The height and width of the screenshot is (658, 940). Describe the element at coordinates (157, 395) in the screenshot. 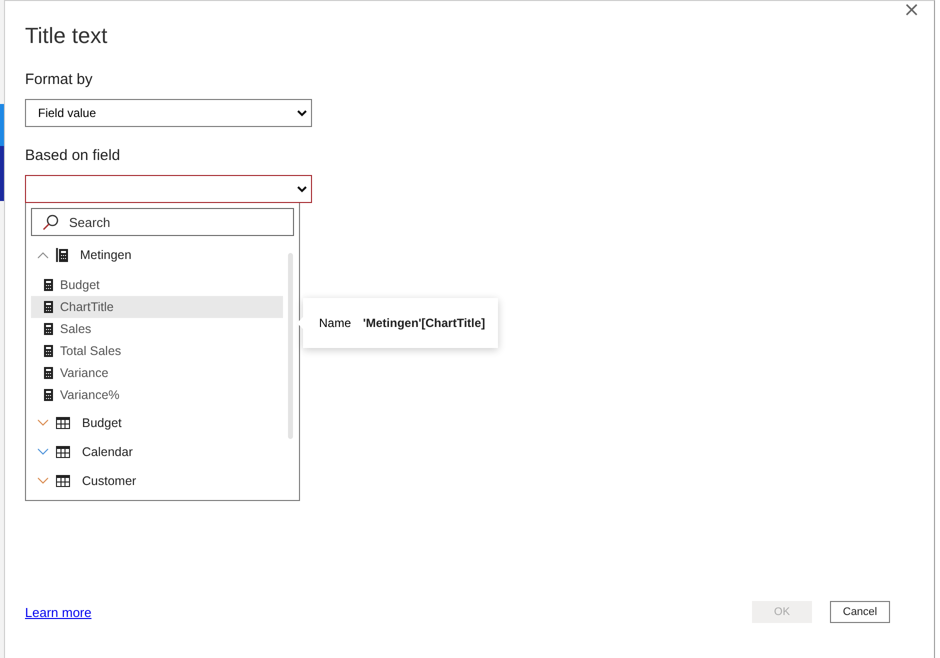

I see `field-item: Variance%` at that location.